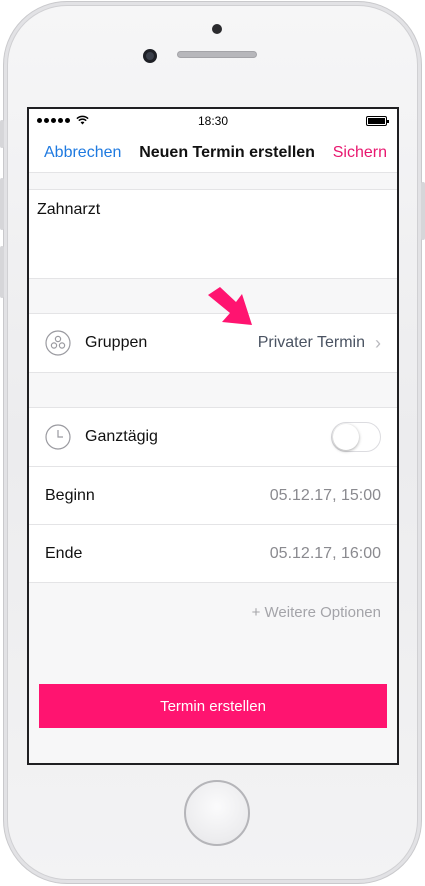  Describe the element at coordinates (360, 153) in the screenshot. I see `save-button: Sichern` at that location.